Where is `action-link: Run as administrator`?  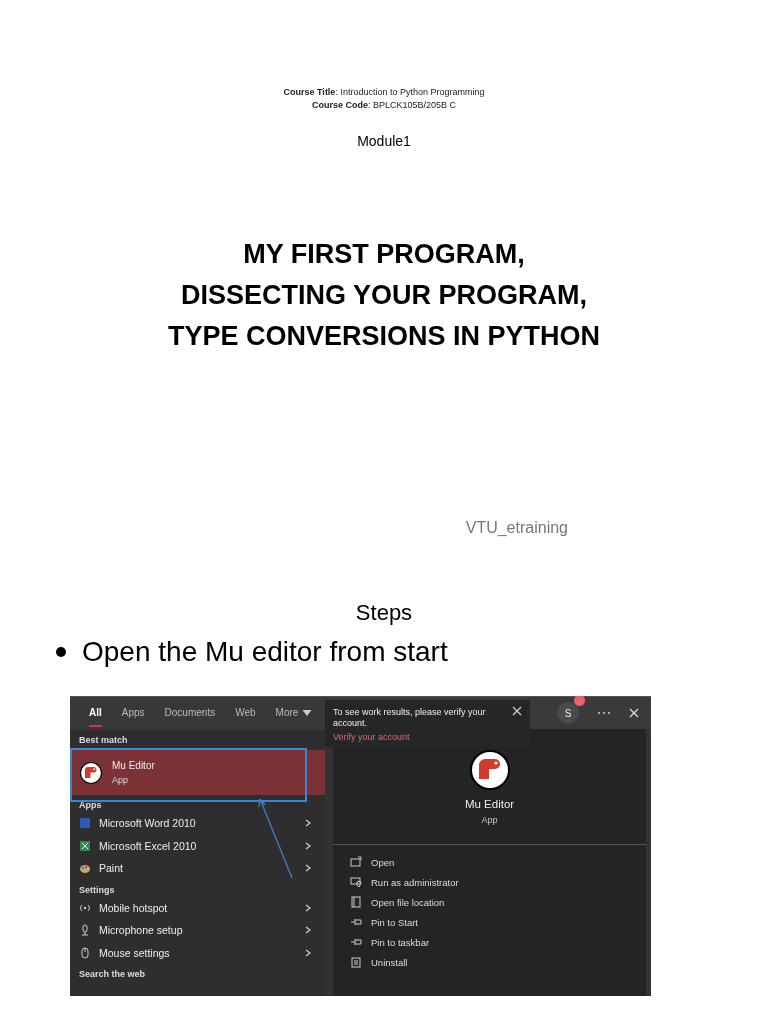
action-link: Run as administrator is located at coordinates (415, 882).